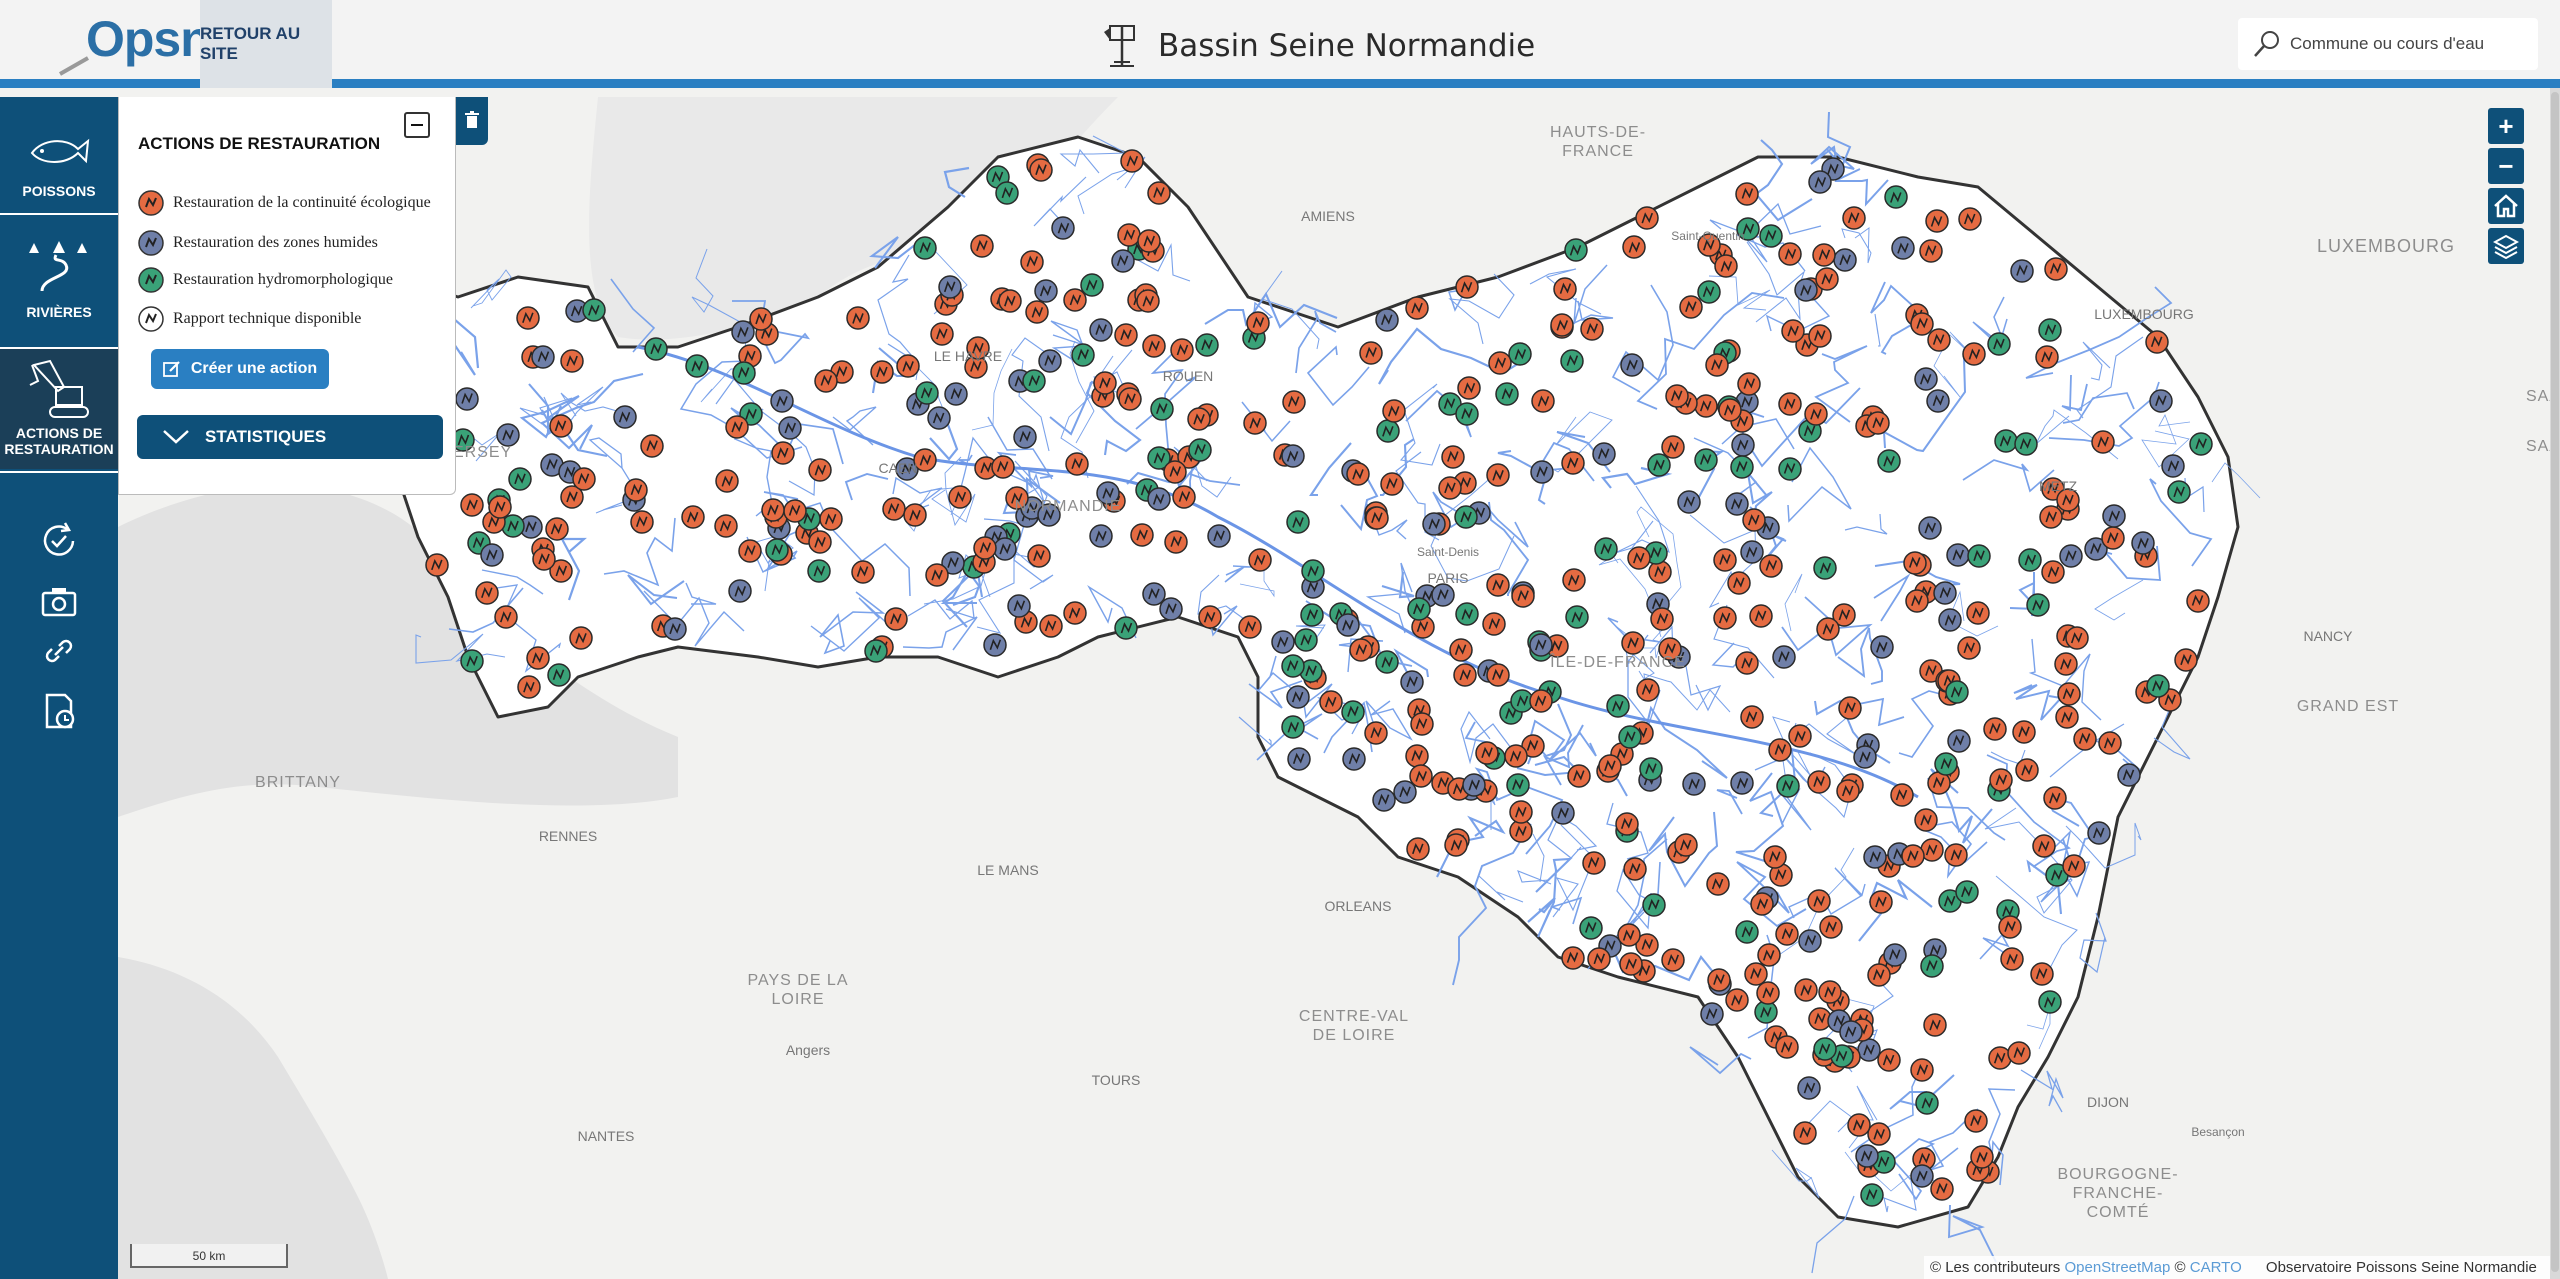 The width and height of the screenshot is (2560, 1279). What do you see at coordinates (257, 243) in the screenshot?
I see `legend-item-zones-humides: Restauration des zones humides` at bounding box center [257, 243].